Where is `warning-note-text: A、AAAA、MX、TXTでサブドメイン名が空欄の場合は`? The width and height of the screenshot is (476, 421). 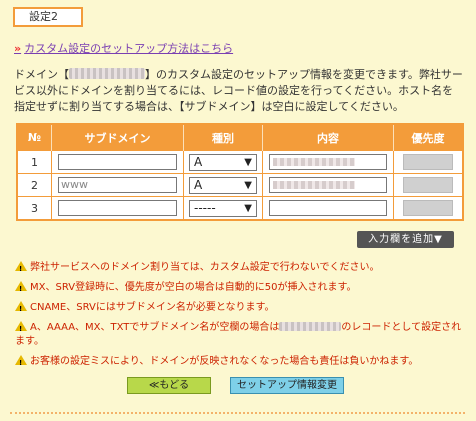 warning-note-text: A、AAAA、MX、TXTでサブドメイン名が空欄の場合は is located at coordinates (155, 327).